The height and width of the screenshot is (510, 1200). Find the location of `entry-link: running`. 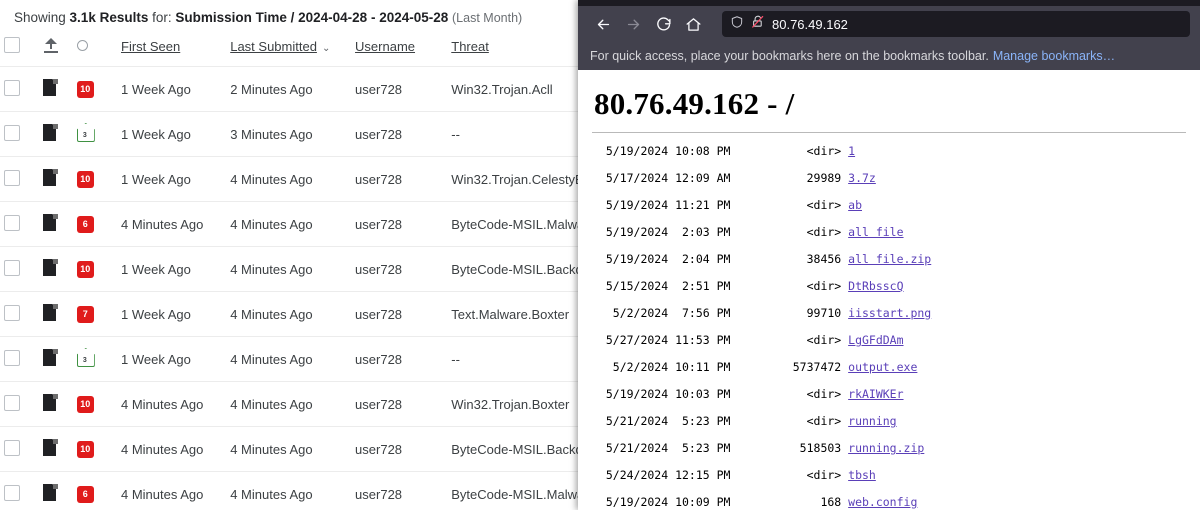

entry-link: running is located at coordinates (872, 421).